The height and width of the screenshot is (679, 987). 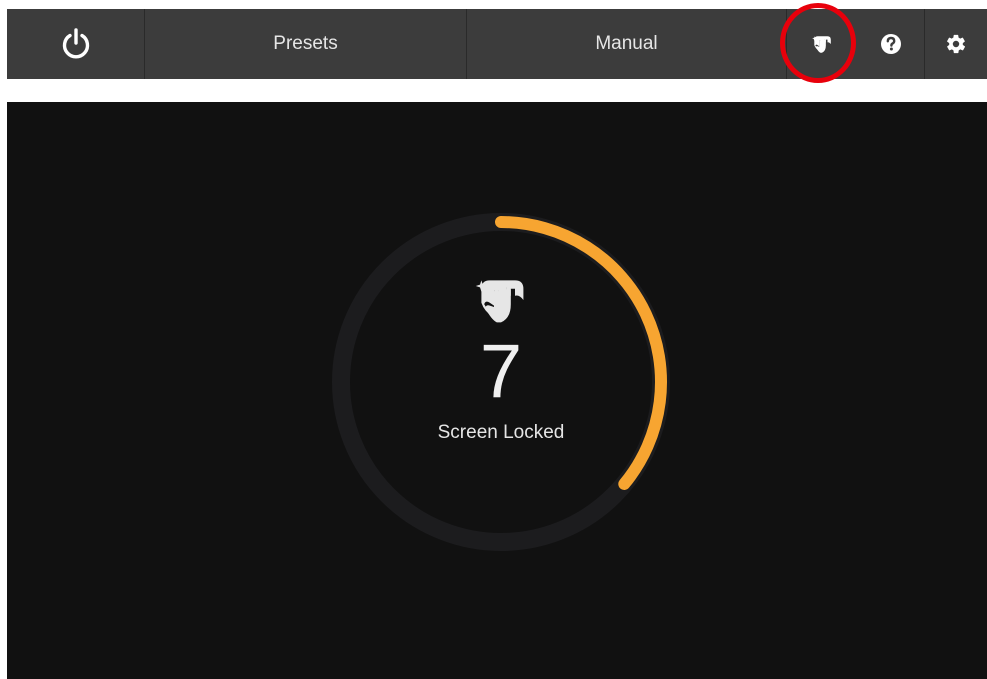 I want to click on power-button, so click(x=76, y=44).